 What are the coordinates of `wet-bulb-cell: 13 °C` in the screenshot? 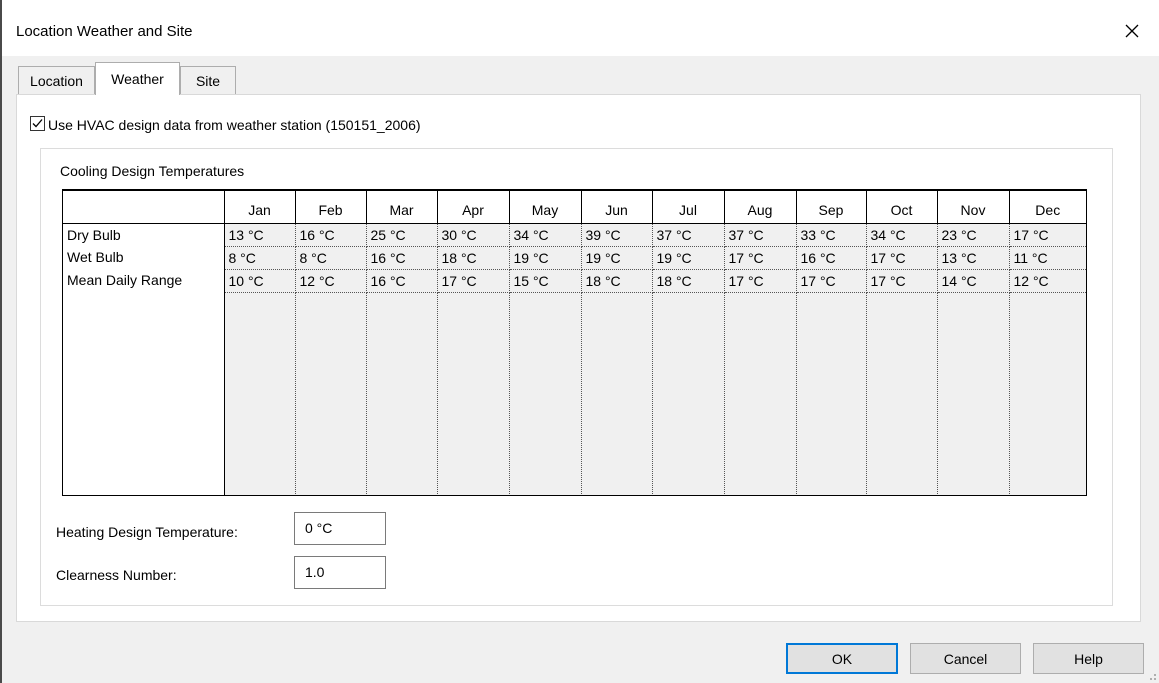 It's located at (973, 258).